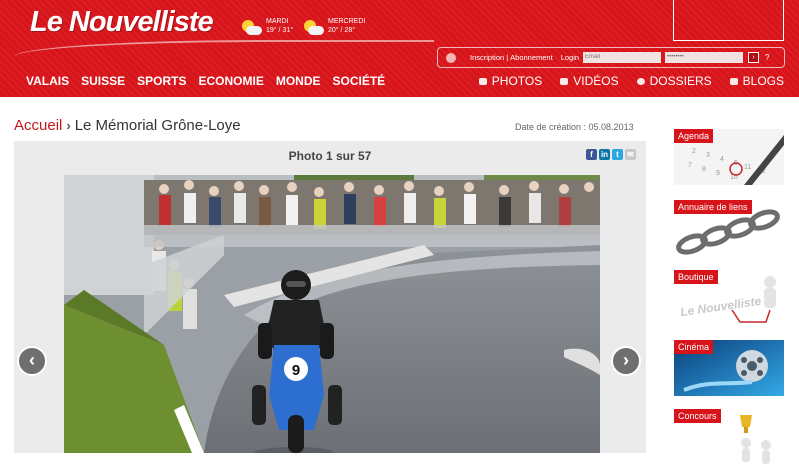  What do you see at coordinates (729, 298) in the screenshot?
I see `promo-boutique: Le Nouvelliste Boutique` at bounding box center [729, 298].